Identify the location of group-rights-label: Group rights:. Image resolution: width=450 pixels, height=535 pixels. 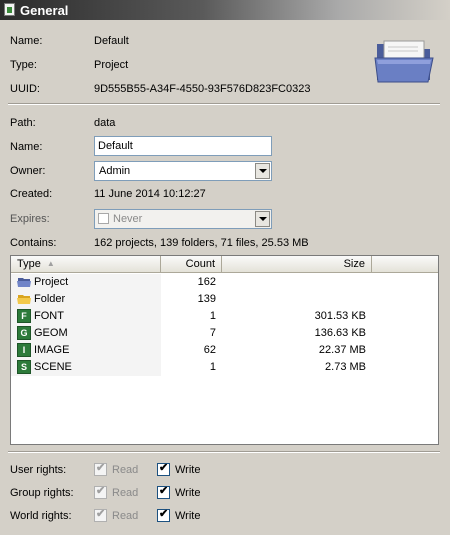
(42, 493).